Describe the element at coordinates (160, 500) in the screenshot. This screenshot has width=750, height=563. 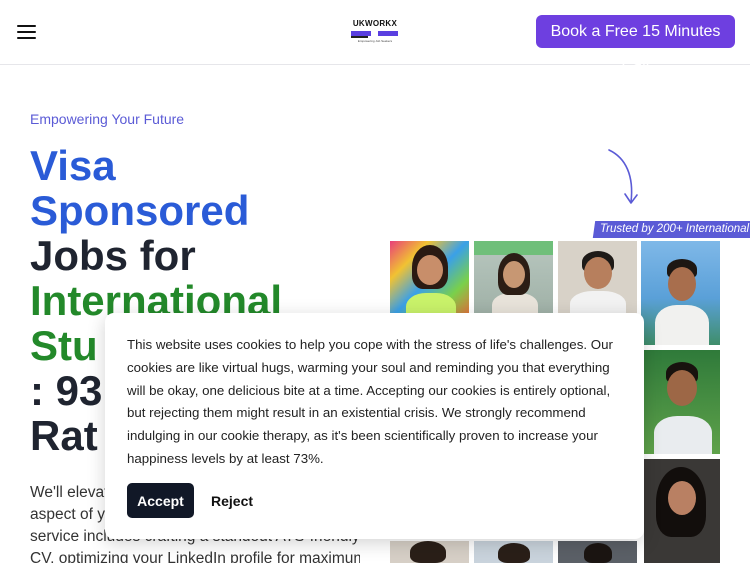
I see `accept-cookies-button: Accept` at that location.